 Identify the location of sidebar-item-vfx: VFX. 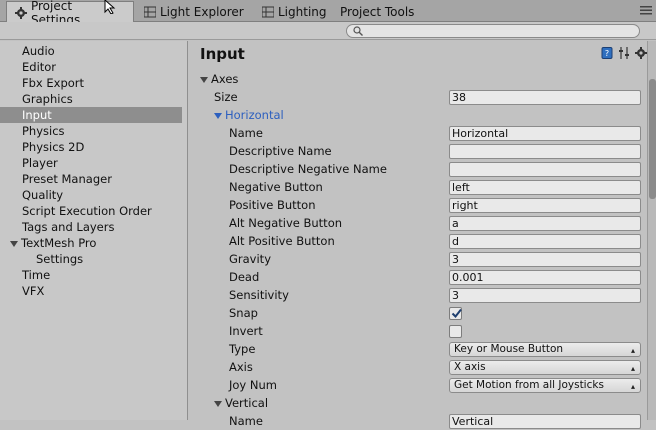
(93, 291).